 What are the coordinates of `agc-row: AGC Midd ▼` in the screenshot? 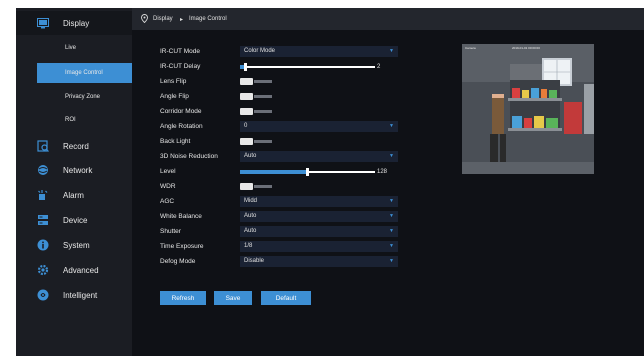 It's located at (282, 202).